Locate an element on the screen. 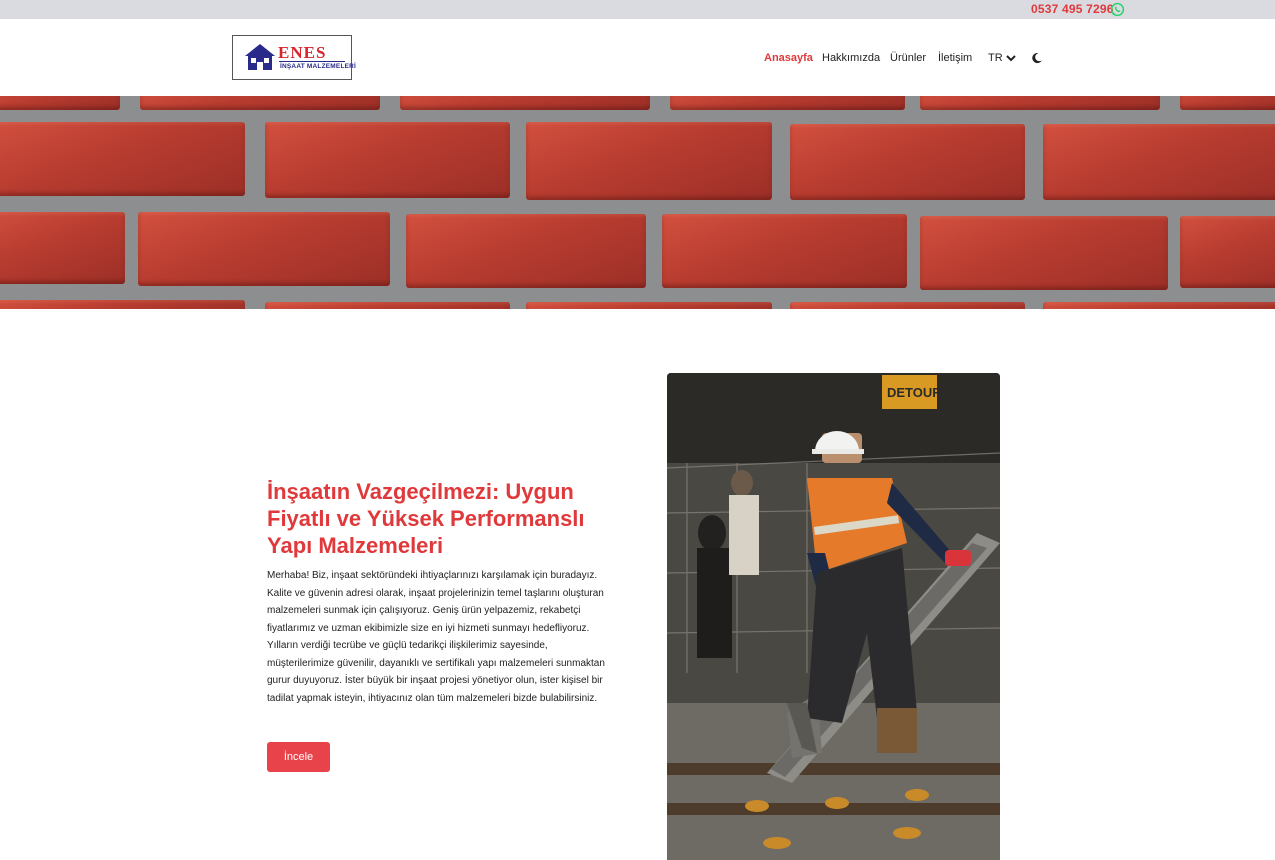 This screenshot has height=860, width=1275. language-label: TR is located at coordinates (995, 58).